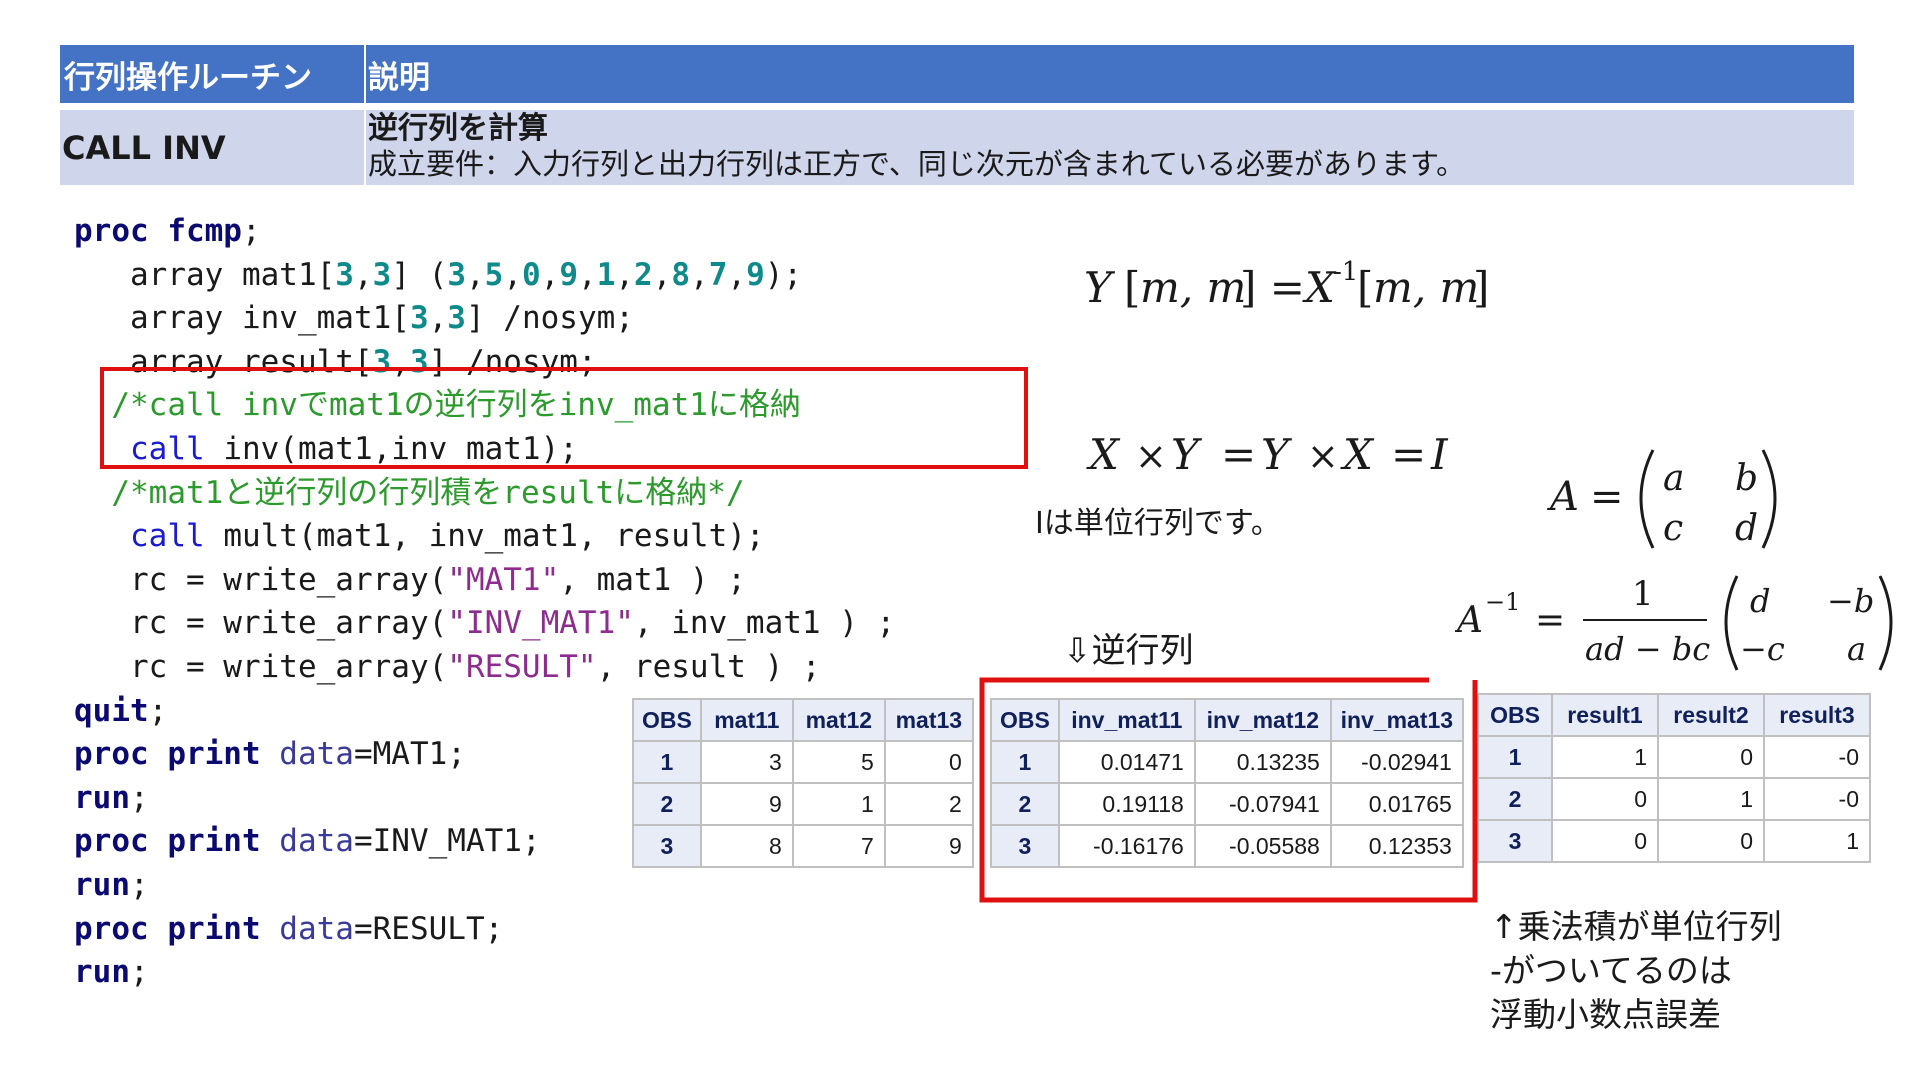  Describe the element at coordinates (1674, 622) in the screenshot. I see `inverse-formula: A −1 = 1 ad − bc d −b −c a` at that location.